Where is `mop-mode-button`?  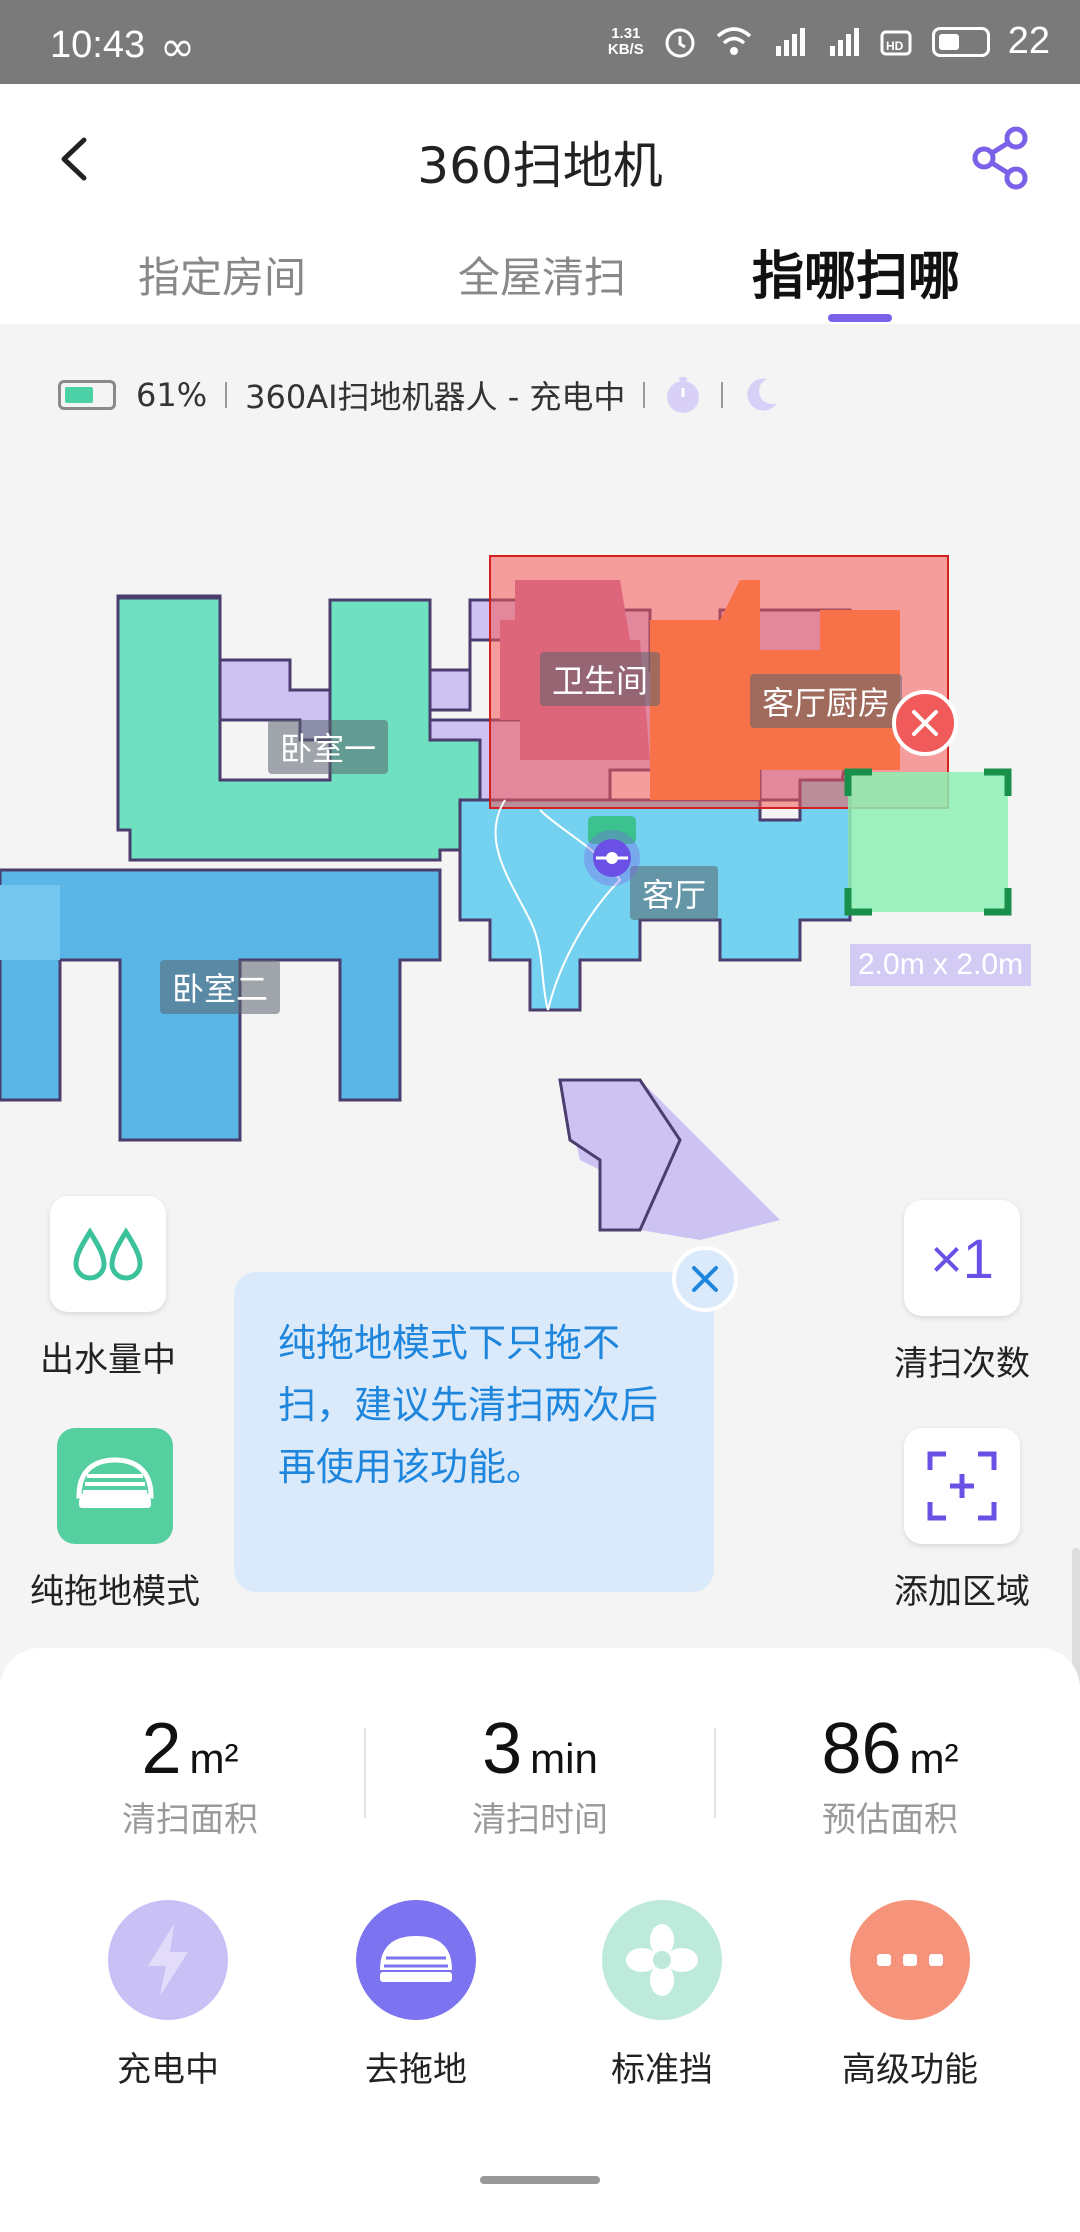 mop-mode-button is located at coordinates (115, 1486).